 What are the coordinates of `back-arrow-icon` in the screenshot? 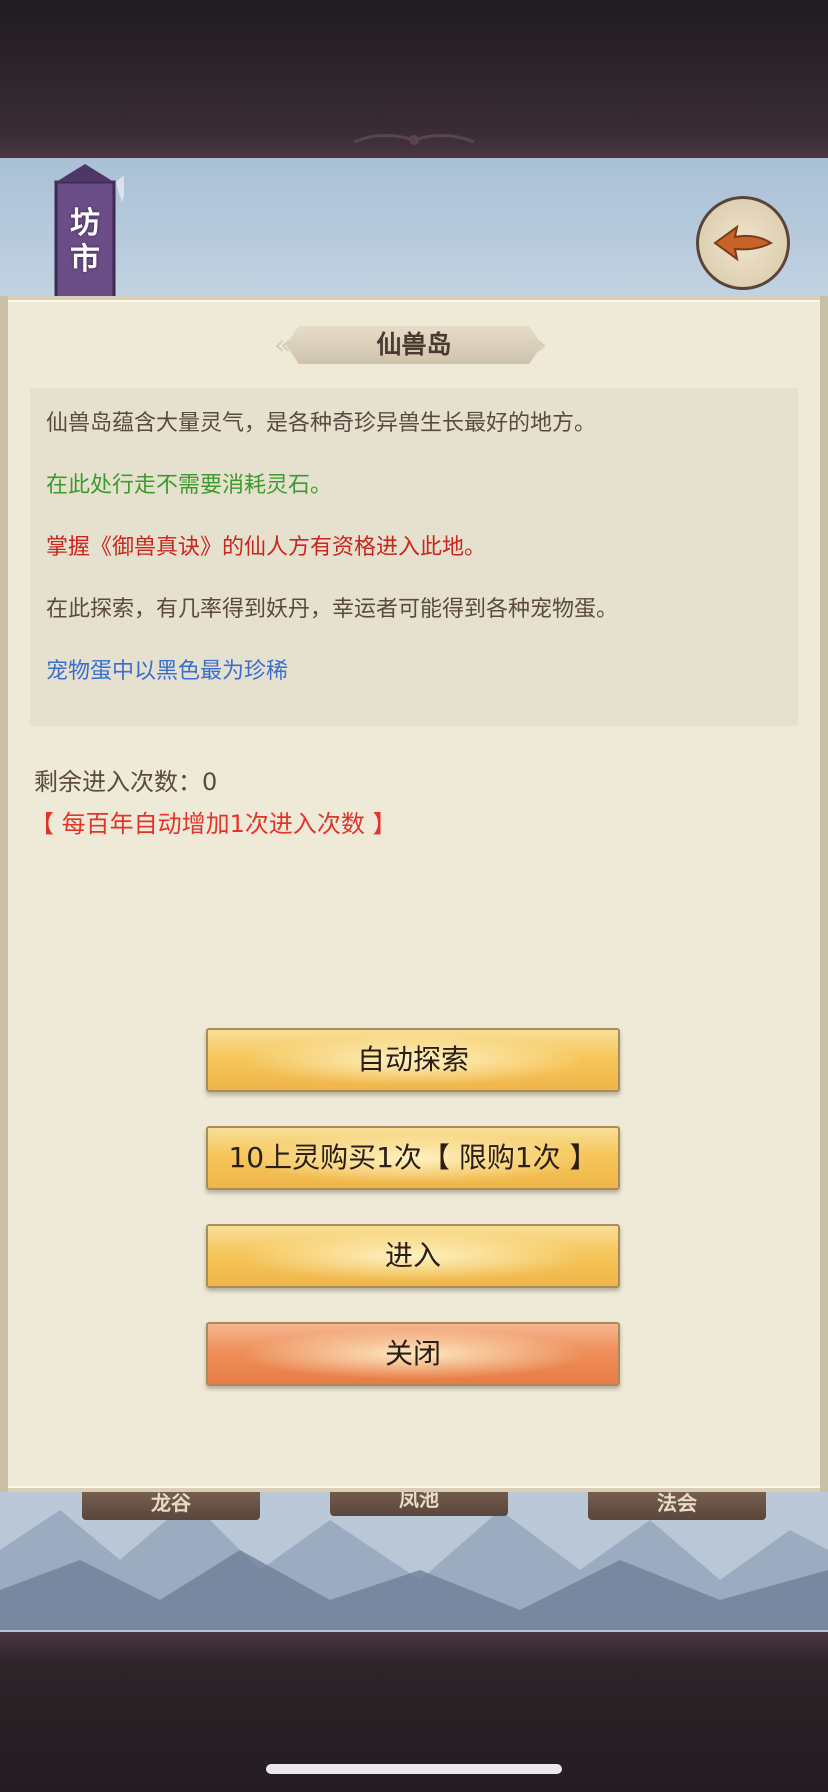 It's located at (743, 243).